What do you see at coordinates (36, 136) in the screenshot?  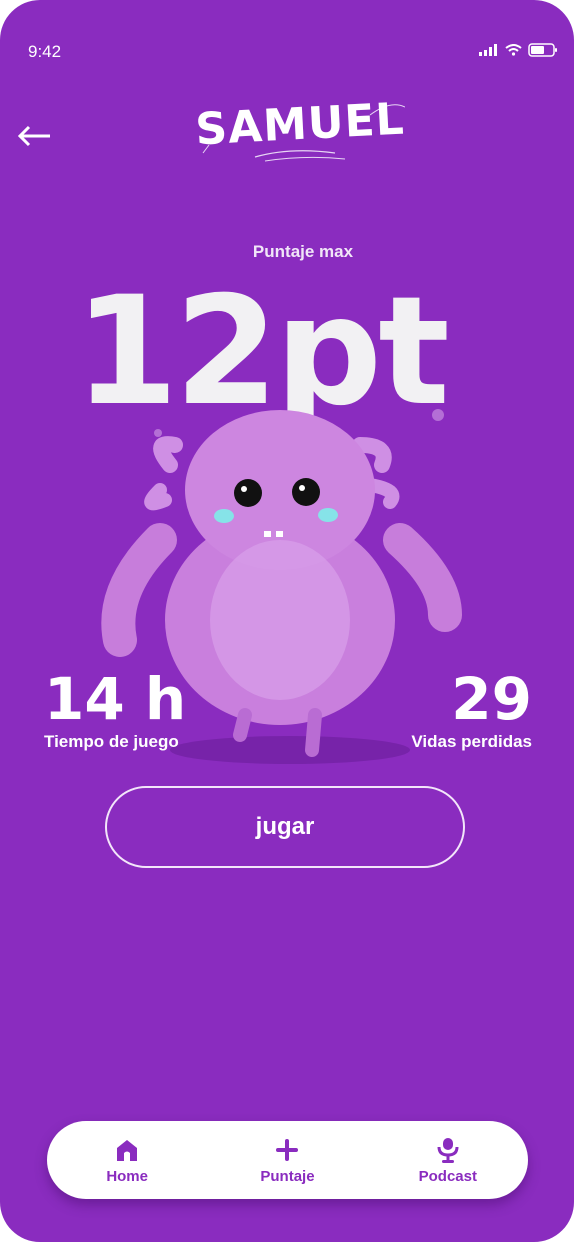 I see `back-arrow-icon` at bounding box center [36, 136].